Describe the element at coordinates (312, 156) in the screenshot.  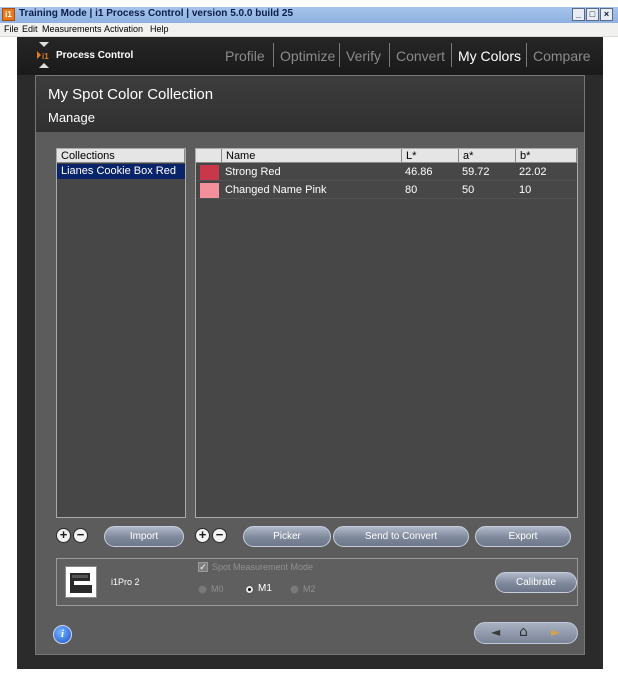
I see `column-header-name: Name` at that location.